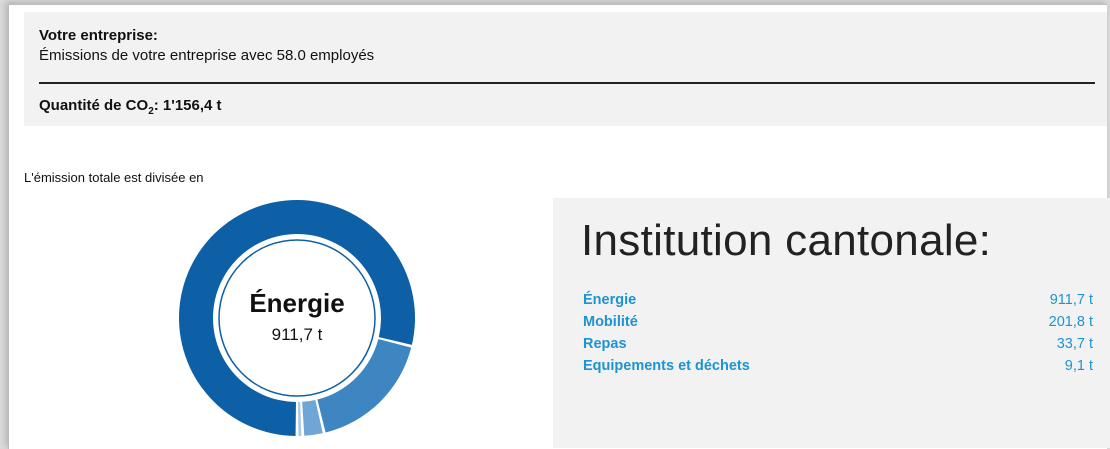 The height and width of the screenshot is (449, 1110). Describe the element at coordinates (297, 334) in the screenshot. I see `donut-center-value: 911,7 t` at that location.